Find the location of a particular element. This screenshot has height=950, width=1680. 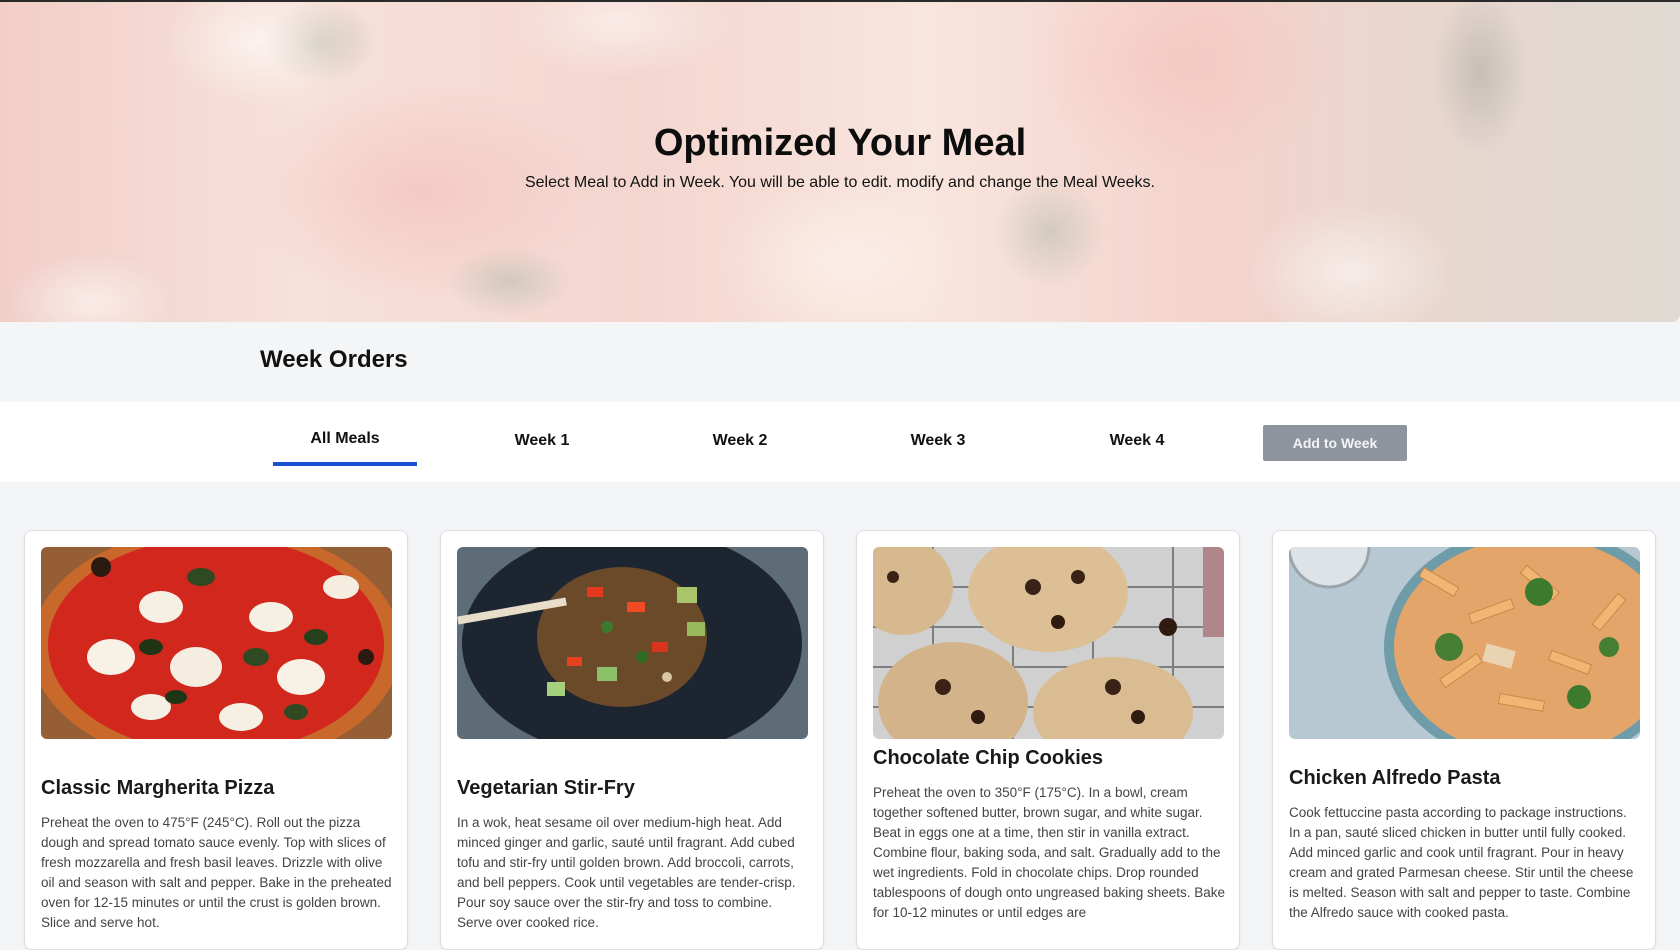

tab-label: All Meals is located at coordinates (345, 438).